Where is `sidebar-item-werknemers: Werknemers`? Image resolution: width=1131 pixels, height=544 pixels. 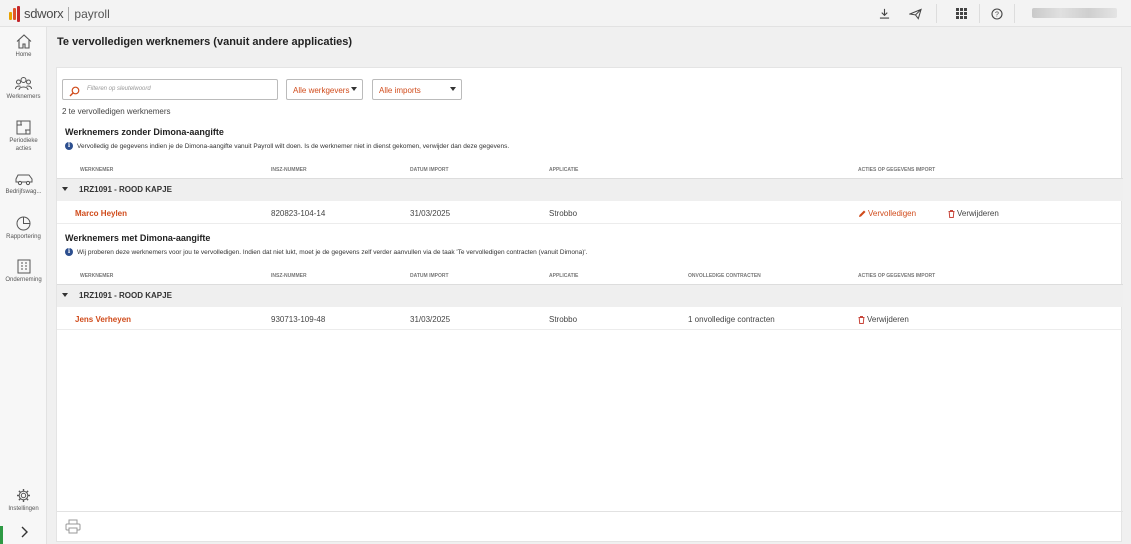 sidebar-item-werknemers: Werknemers is located at coordinates (23, 88).